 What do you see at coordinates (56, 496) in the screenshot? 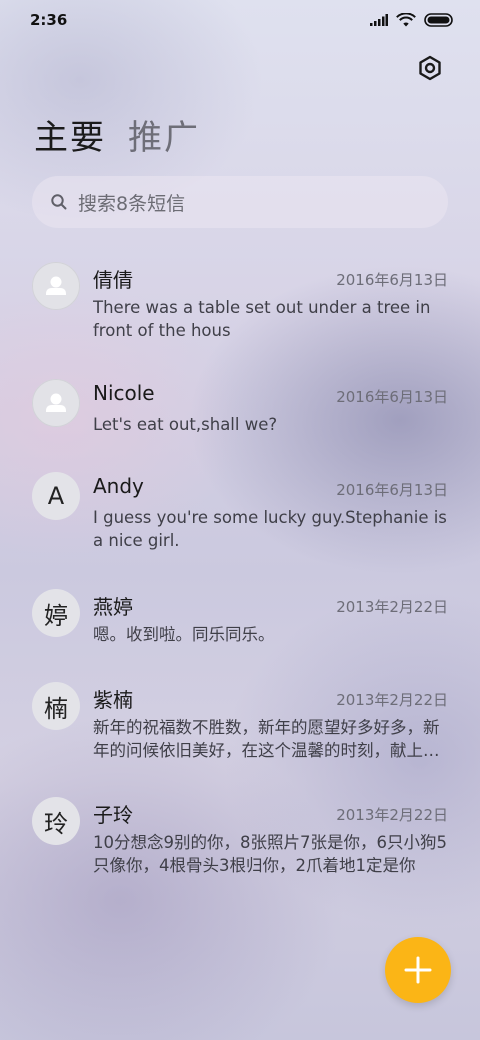
I see `avatar: A` at bounding box center [56, 496].